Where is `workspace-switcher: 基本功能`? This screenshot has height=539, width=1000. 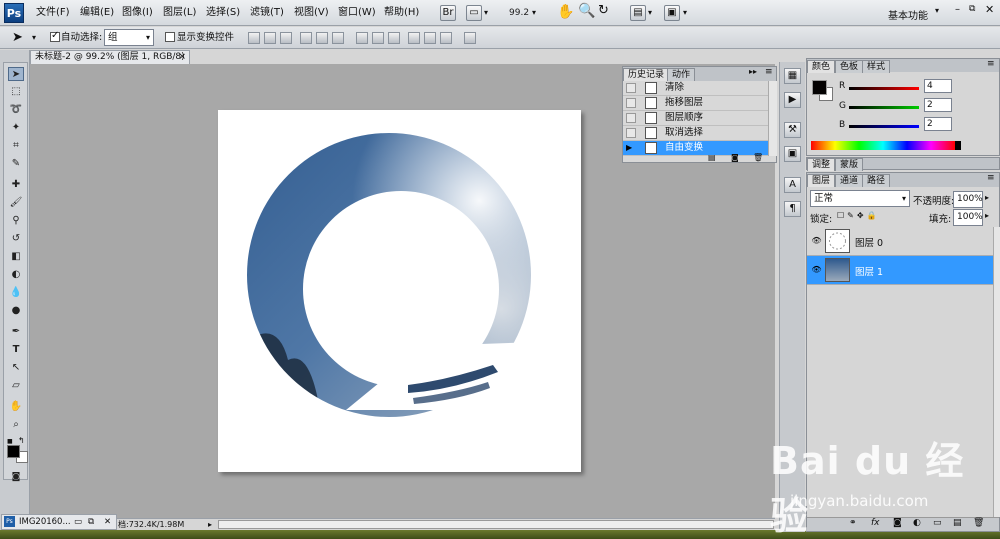 workspace-switcher: 基本功能 is located at coordinates (908, 14).